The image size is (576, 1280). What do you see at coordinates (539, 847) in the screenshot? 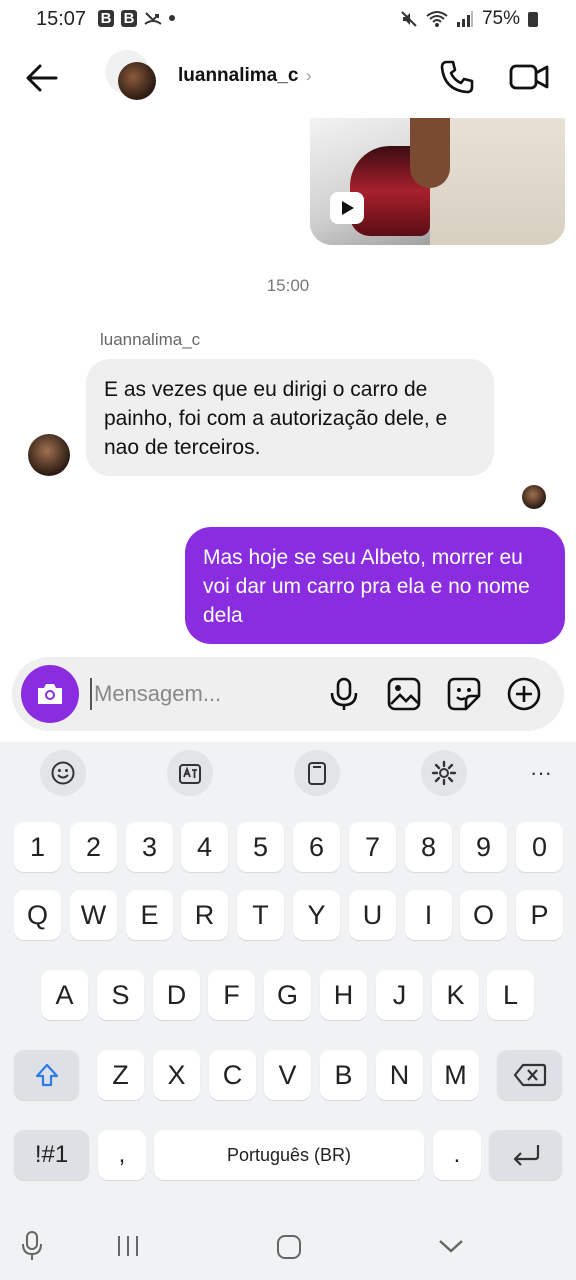
I see `key-0: 0` at bounding box center [539, 847].